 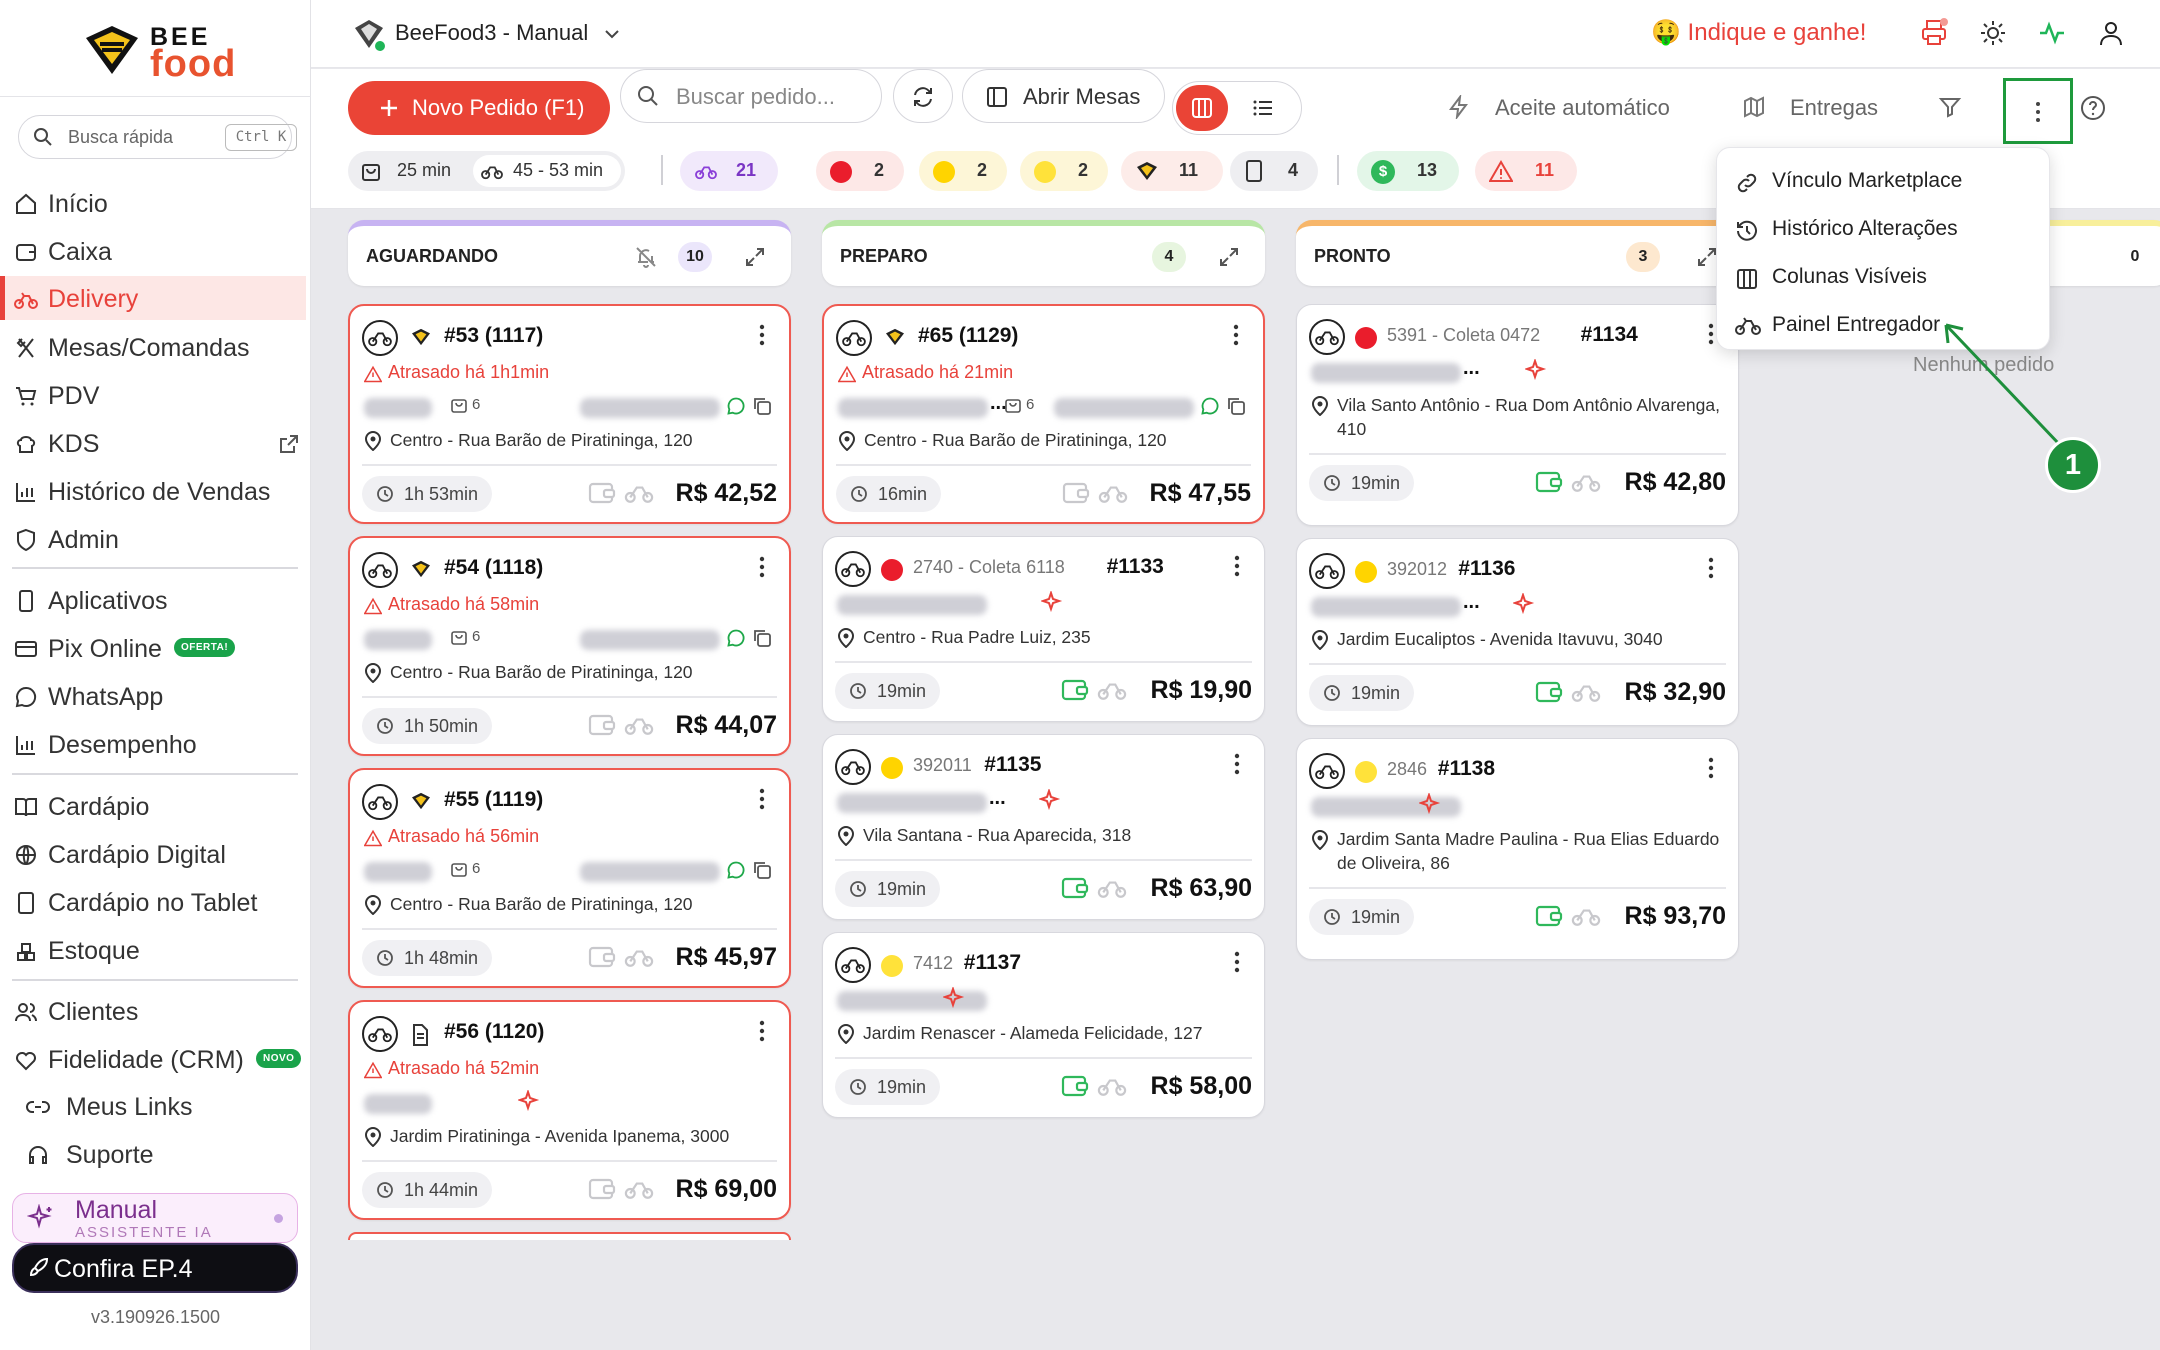 I want to click on activity-icon, so click(x=2052, y=33).